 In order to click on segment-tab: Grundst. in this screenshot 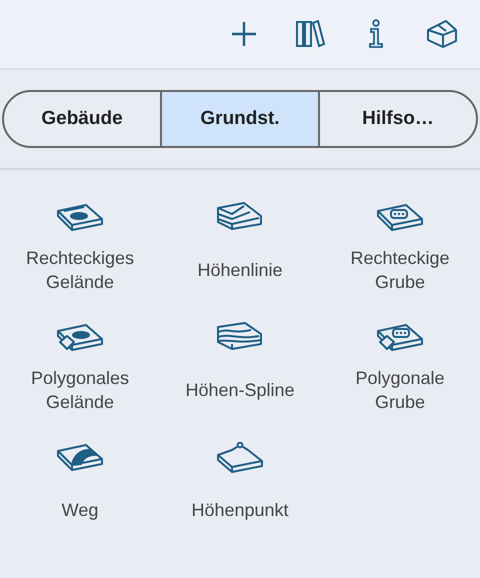, I will do `click(239, 119)`.